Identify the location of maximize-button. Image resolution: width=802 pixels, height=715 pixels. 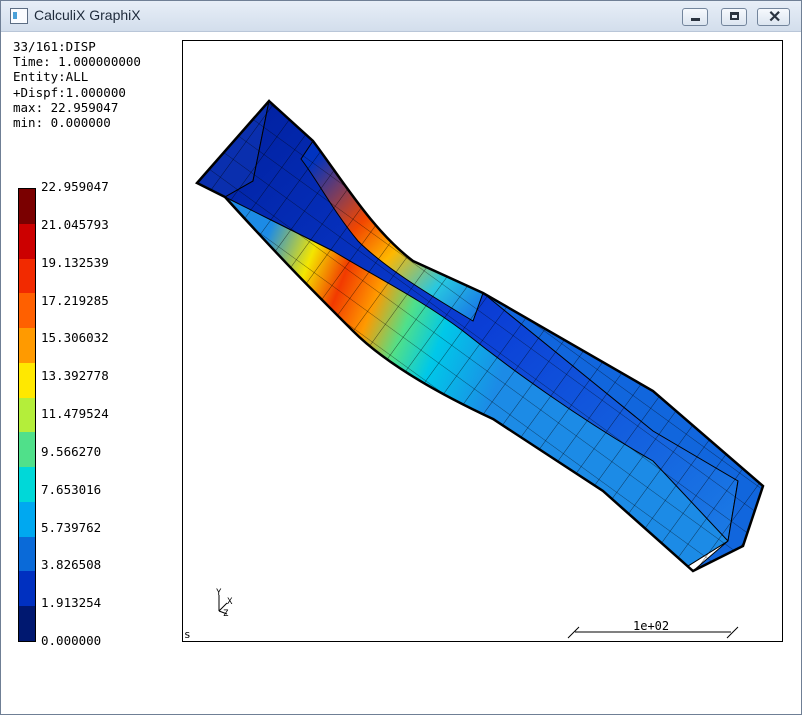
(734, 17).